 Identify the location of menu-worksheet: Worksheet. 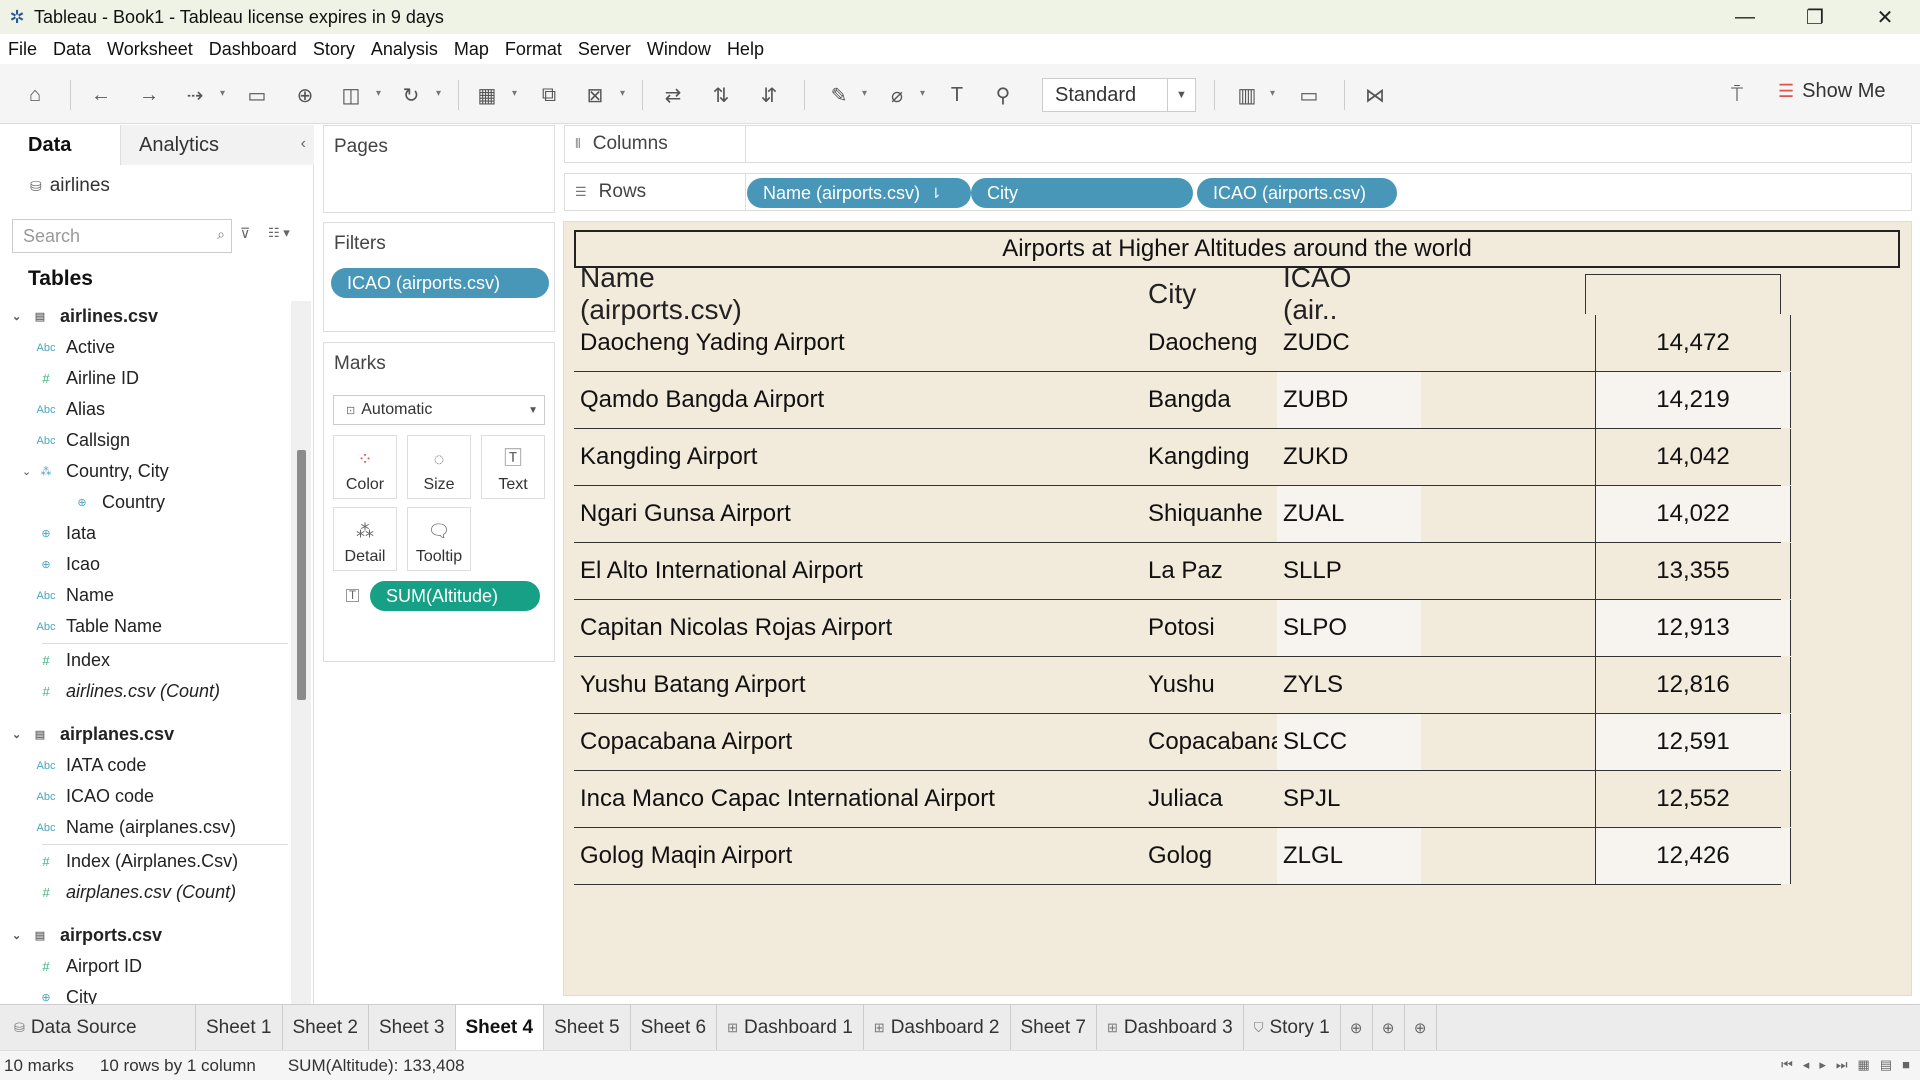
(150, 49).